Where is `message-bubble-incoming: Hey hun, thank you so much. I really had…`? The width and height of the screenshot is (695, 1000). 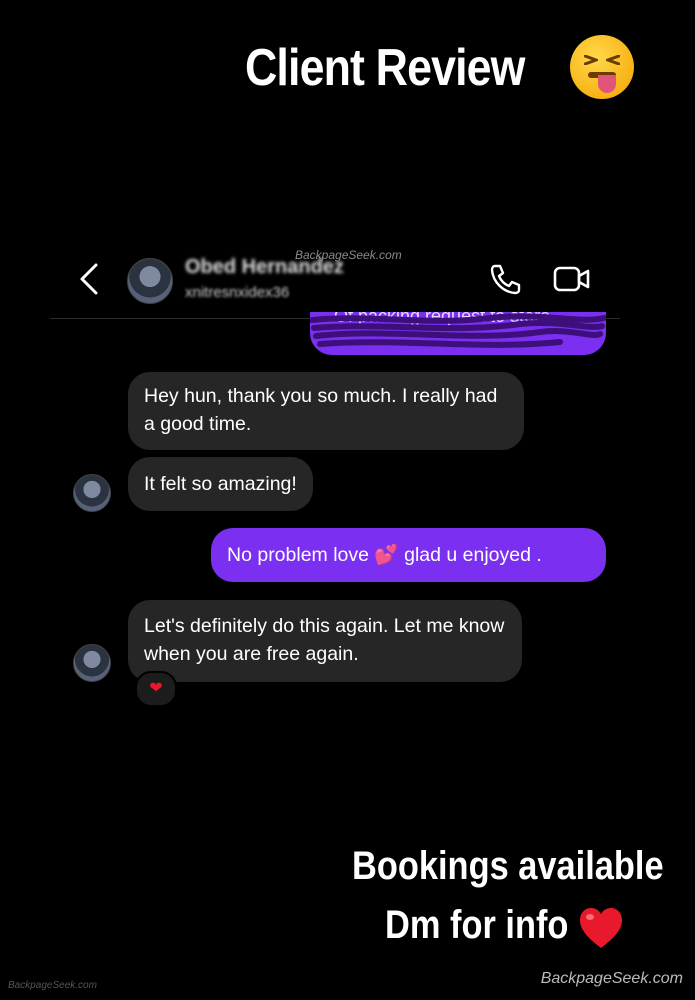
message-bubble-incoming: Hey hun, thank you so much. I really had… is located at coordinates (326, 411).